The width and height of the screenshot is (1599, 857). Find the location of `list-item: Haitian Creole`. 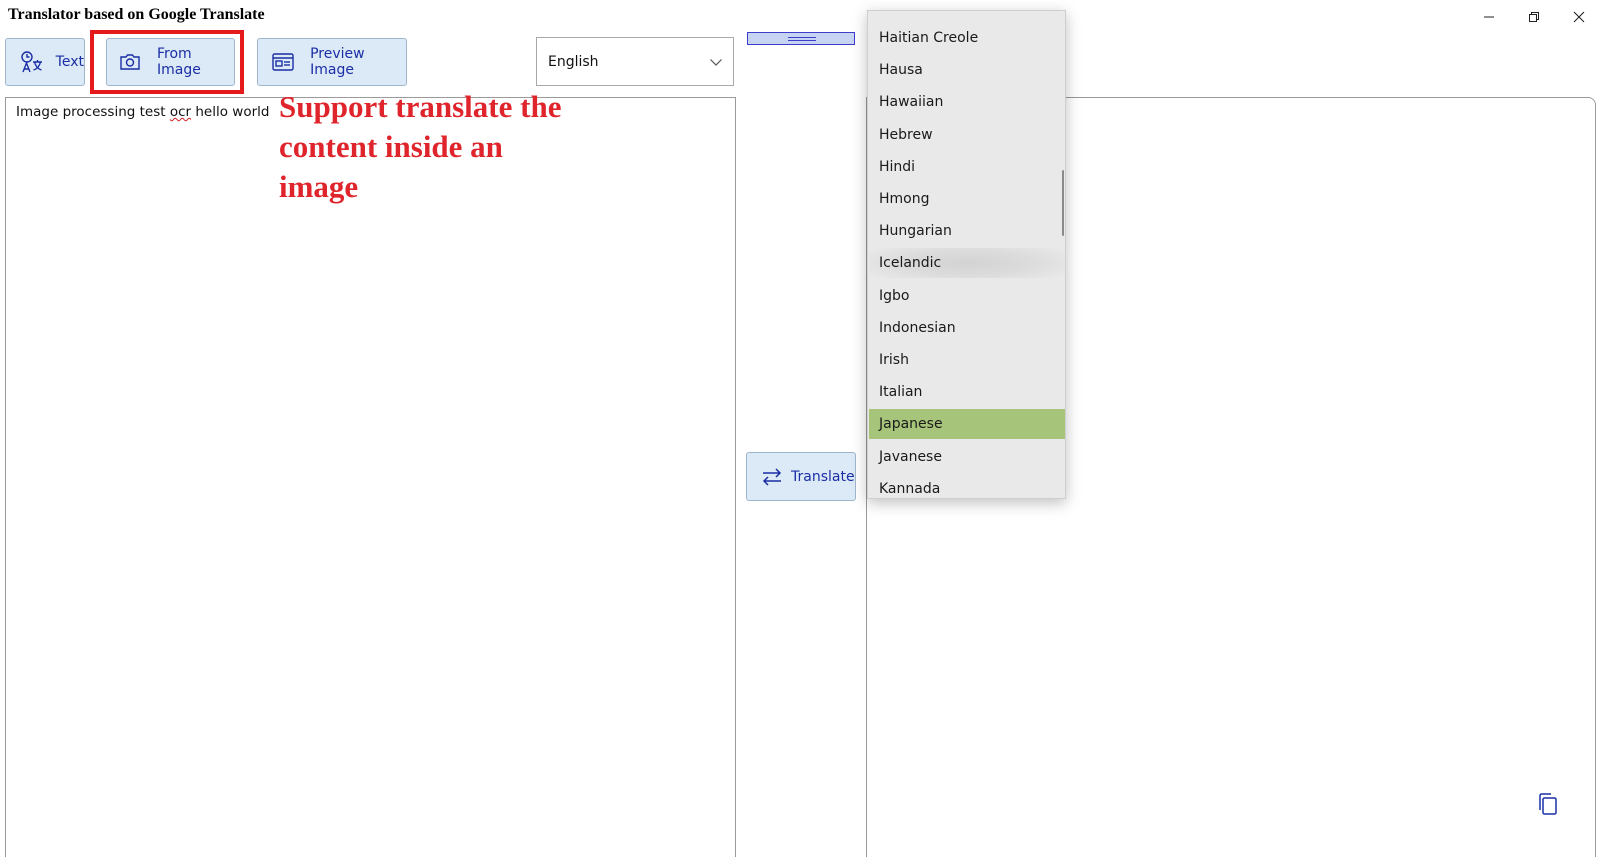

list-item: Haitian Creole is located at coordinates (967, 38).